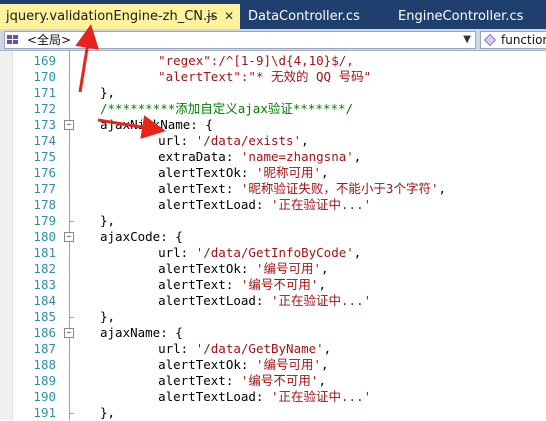  Describe the element at coordinates (120, 81) in the screenshot. I see `annotation-arrow-tab` at that location.